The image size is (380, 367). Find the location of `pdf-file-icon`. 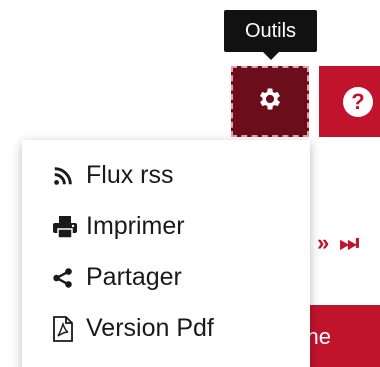

pdf-file-icon is located at coordinates (66, 328).